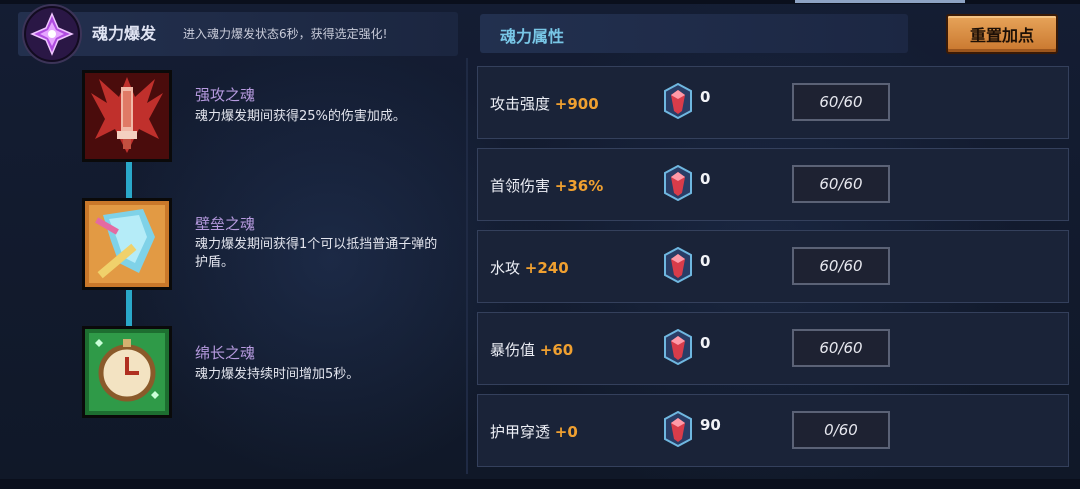 This screenshot has height=489, width=1080. I want to click on attribute-row-boss-damage: 首领伤害 +36% 0 60/60, so click(773, 184).